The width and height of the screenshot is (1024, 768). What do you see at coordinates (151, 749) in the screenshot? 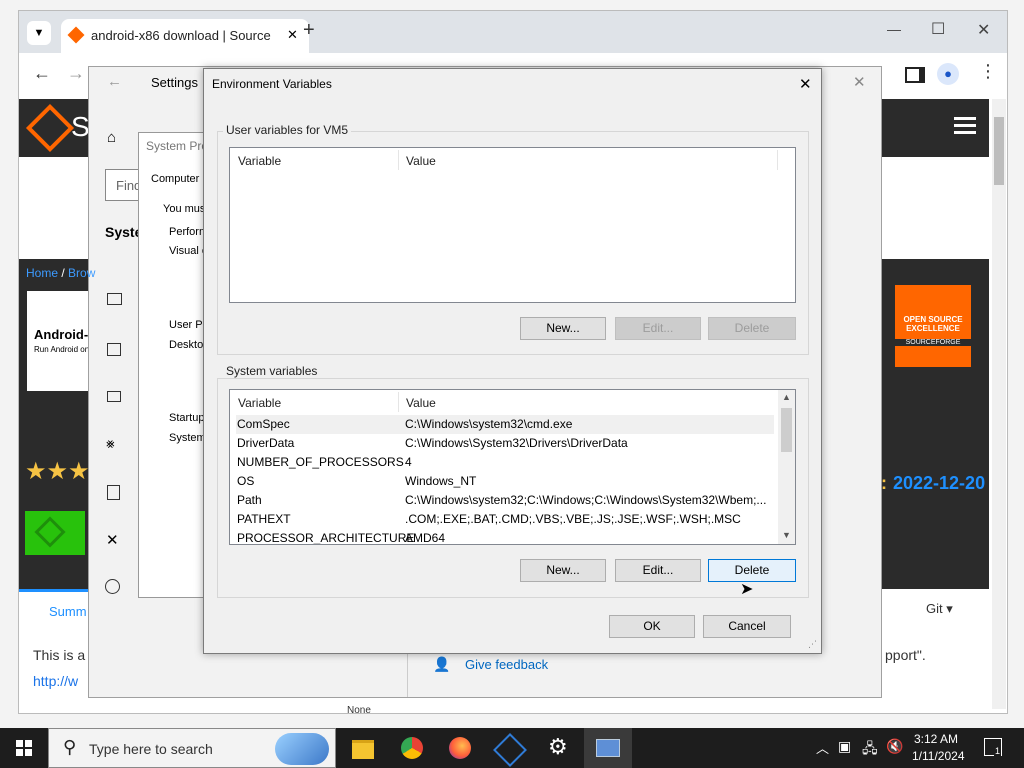
I see `taskbar-search-placeholder: Type here to search` at bounding box center [151, 749].